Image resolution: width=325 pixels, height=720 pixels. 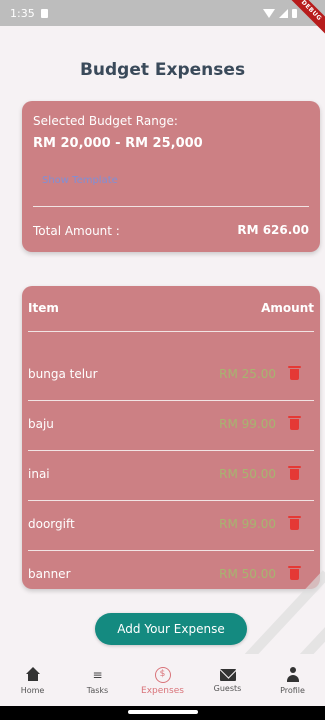 I want to click on debug-banner: DEBUG, so click(x=304, y=19).